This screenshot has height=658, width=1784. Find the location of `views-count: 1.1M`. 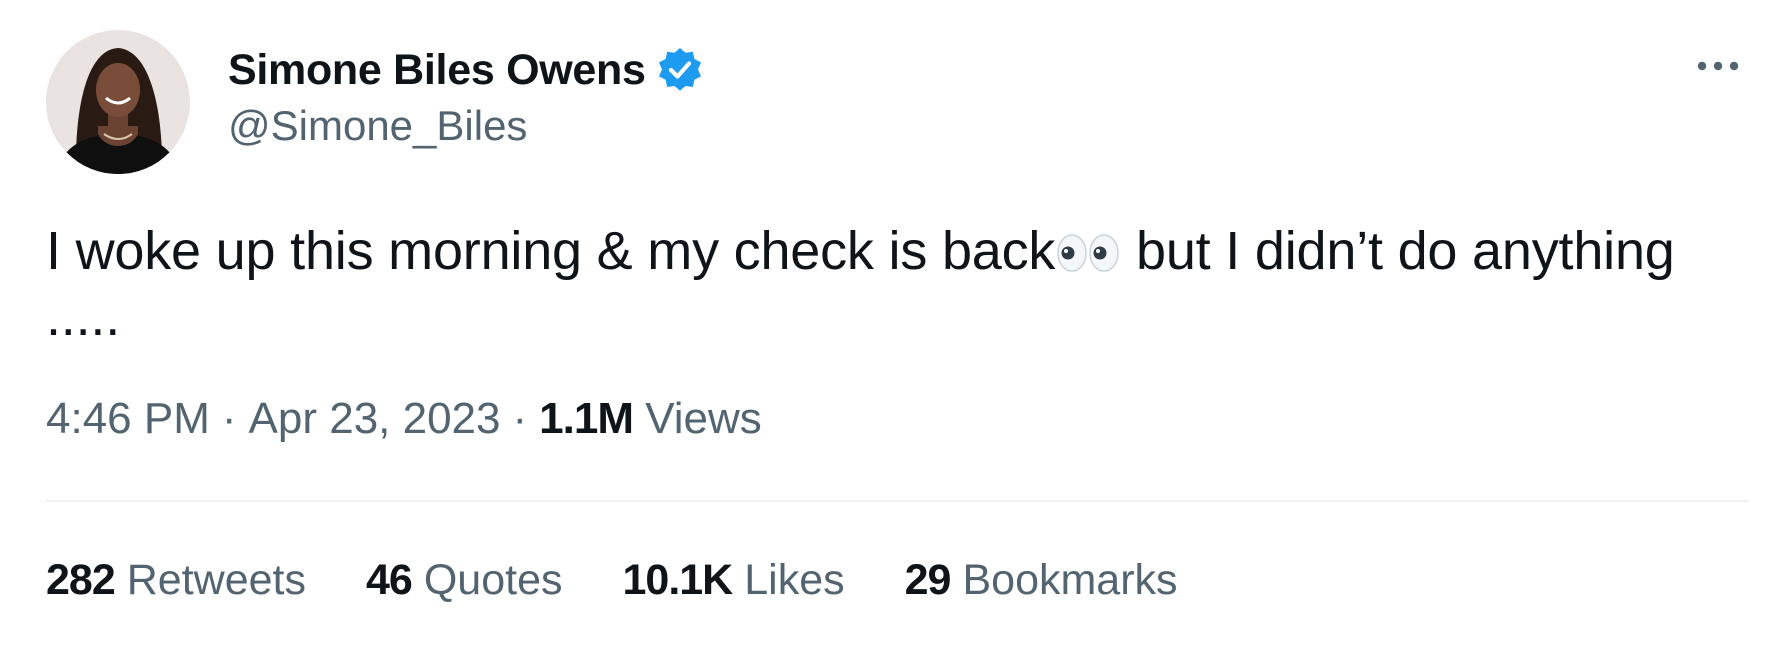

views-count: 1.1M is located at coordinates (586, 418).